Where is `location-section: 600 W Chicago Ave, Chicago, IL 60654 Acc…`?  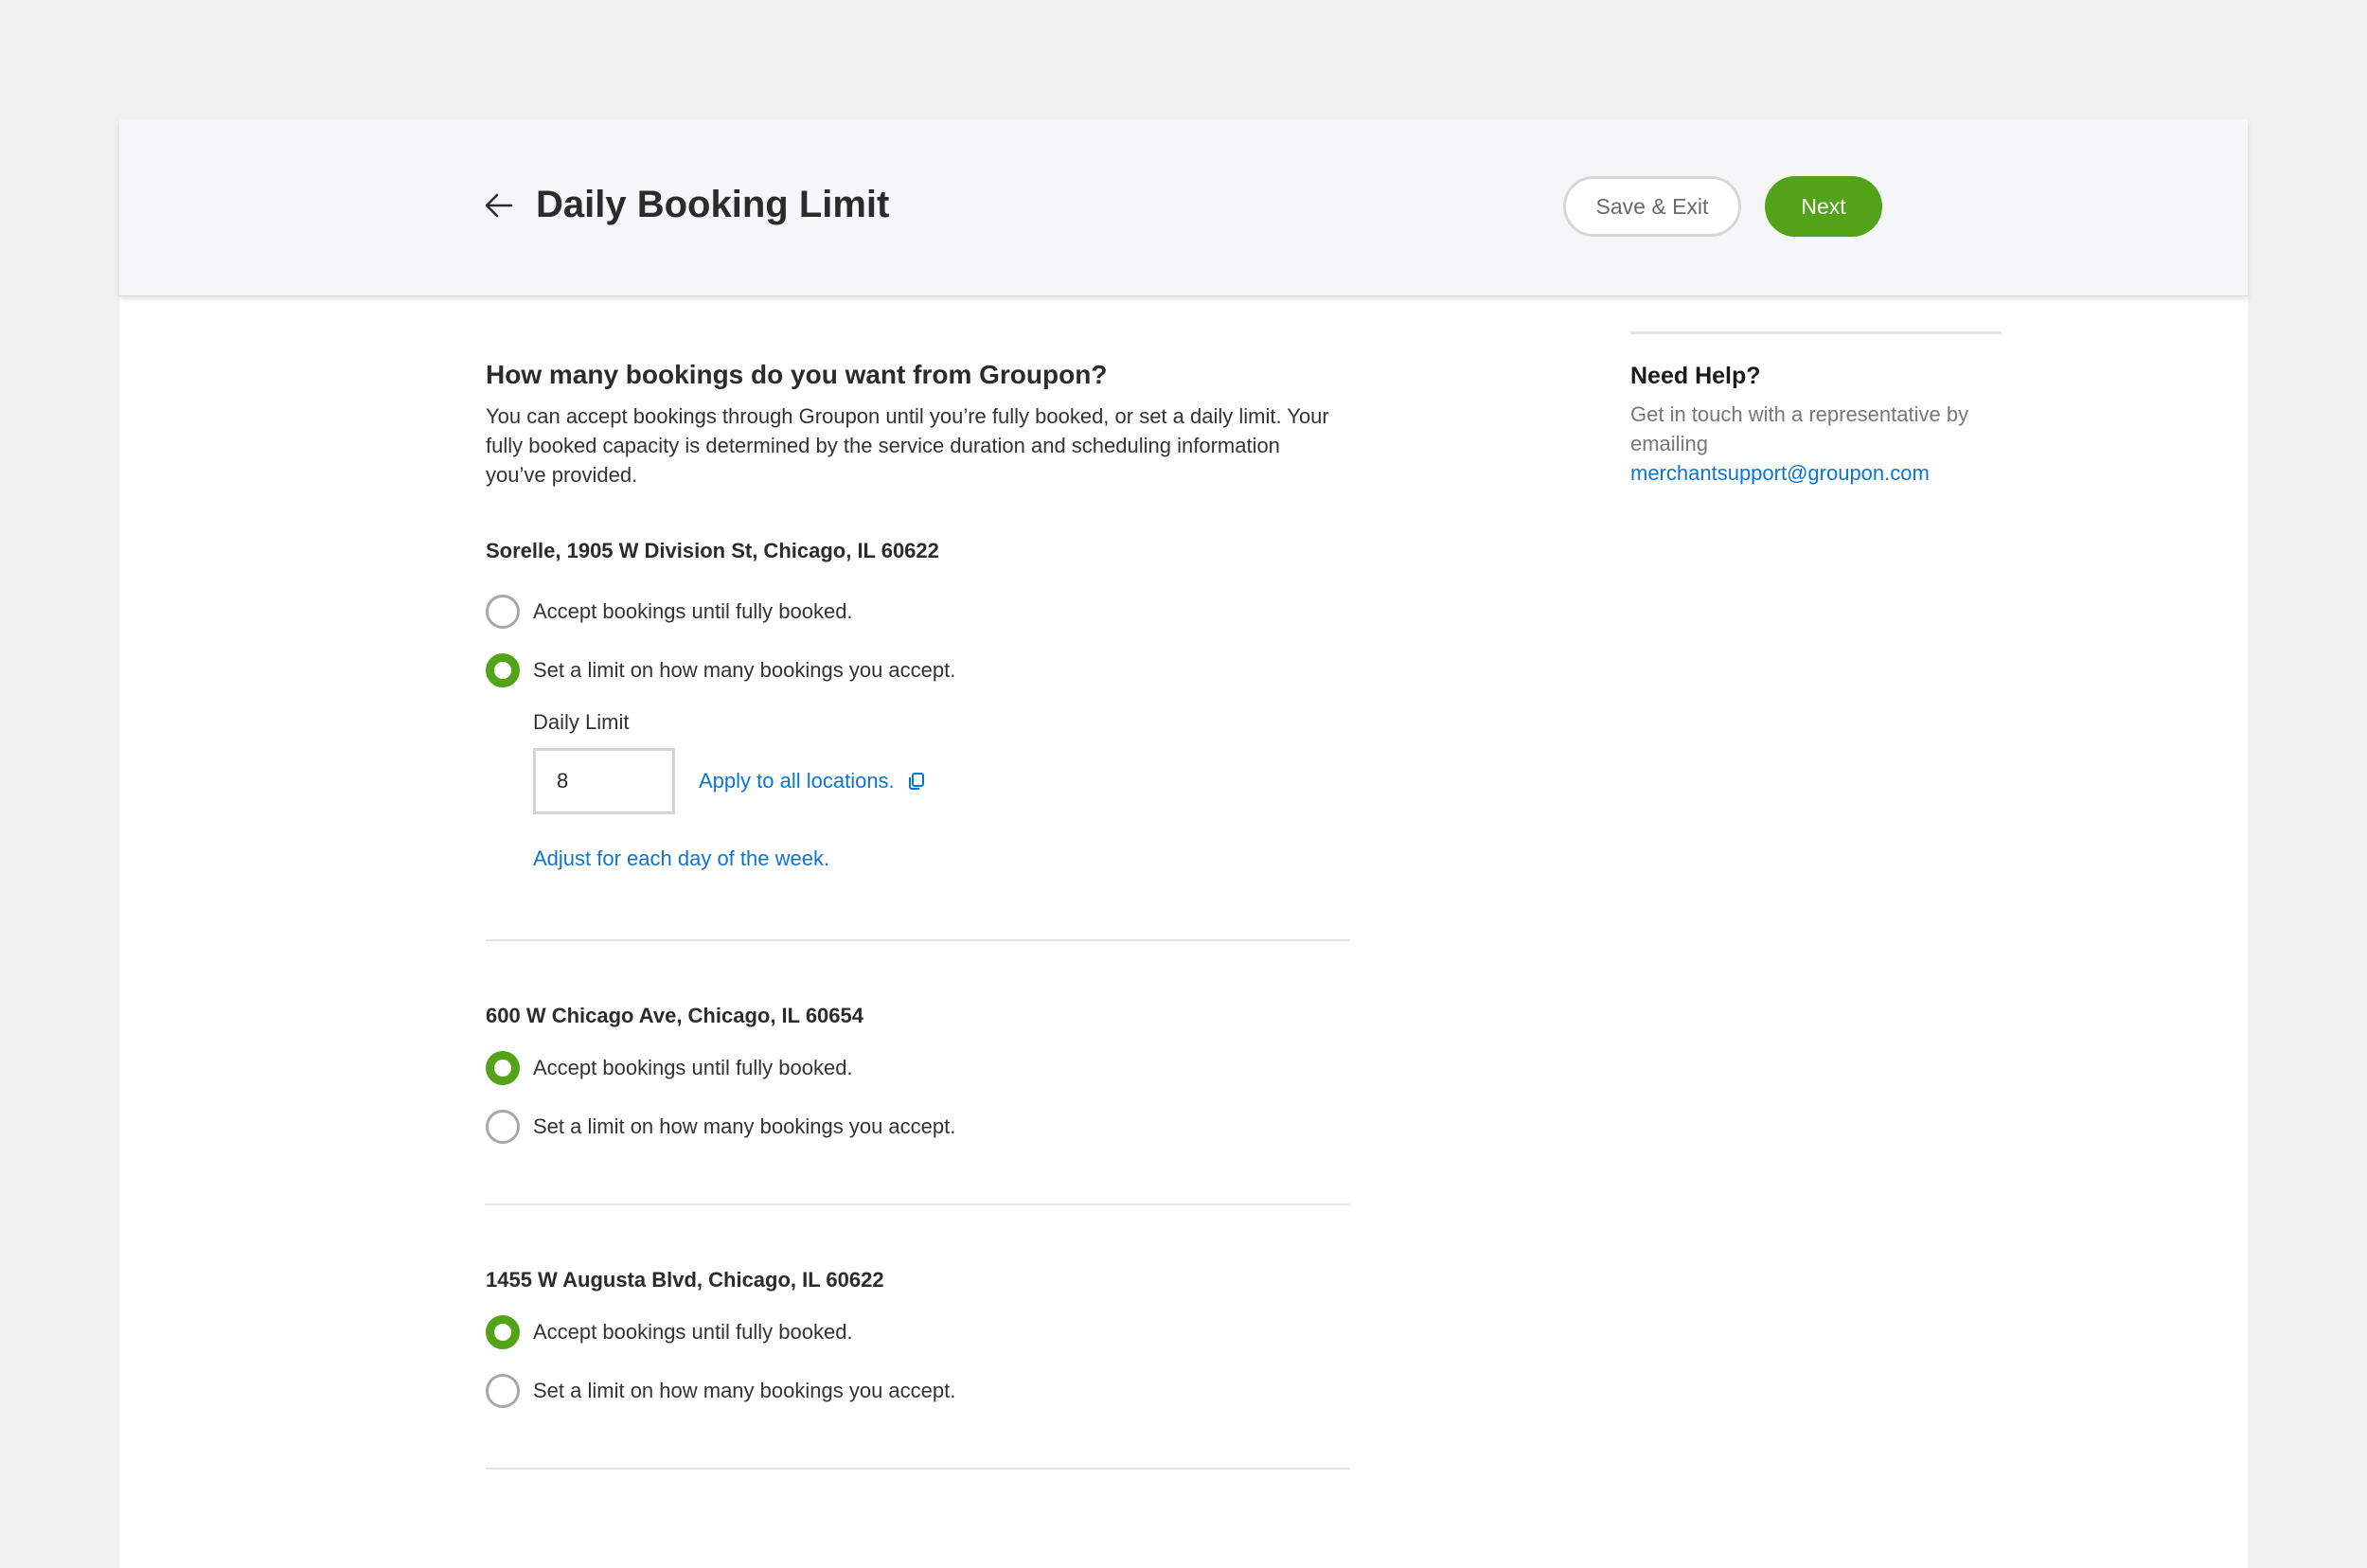 location-section: 600 W Chicago Ave, Chicago, IL 60654 Acc… is located at coordinates (918, 1103).